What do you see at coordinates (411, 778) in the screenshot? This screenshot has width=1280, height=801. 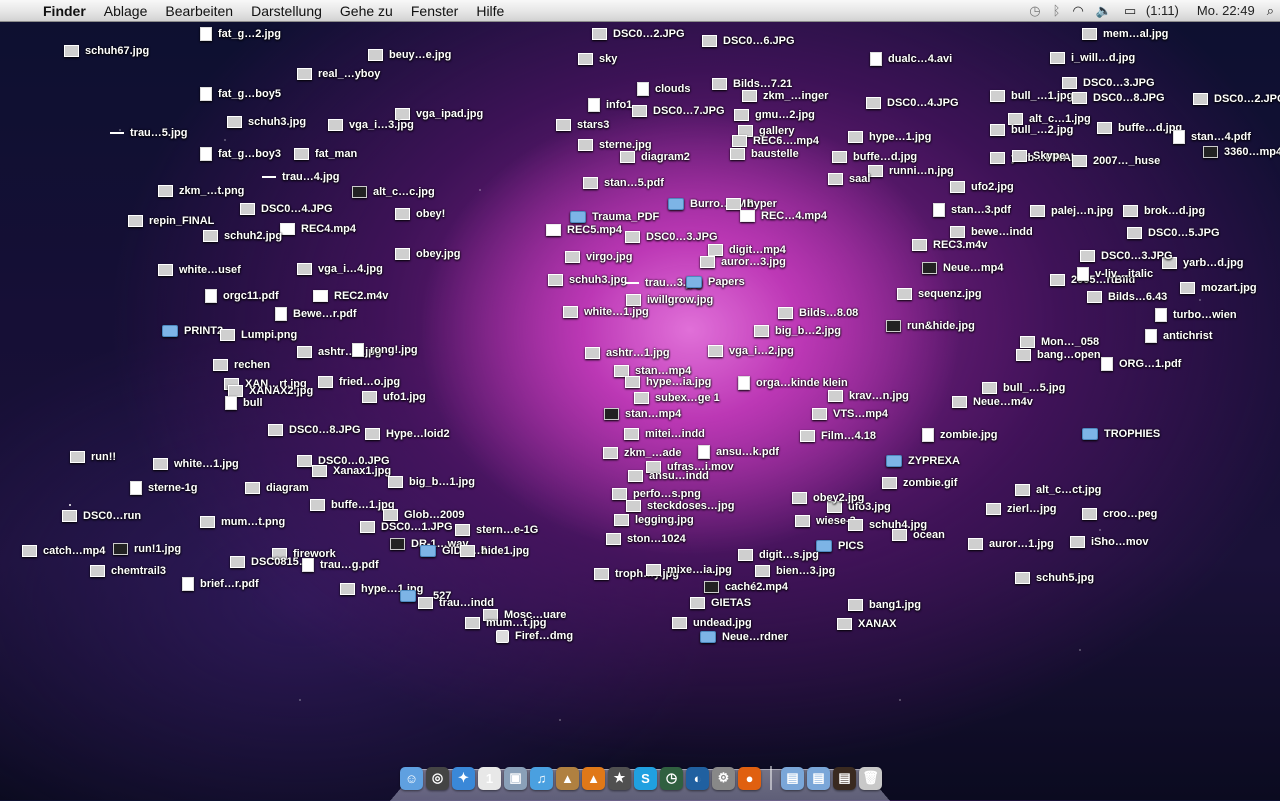 I see `finder-icon: ☺` at bounding box center [411, 778].